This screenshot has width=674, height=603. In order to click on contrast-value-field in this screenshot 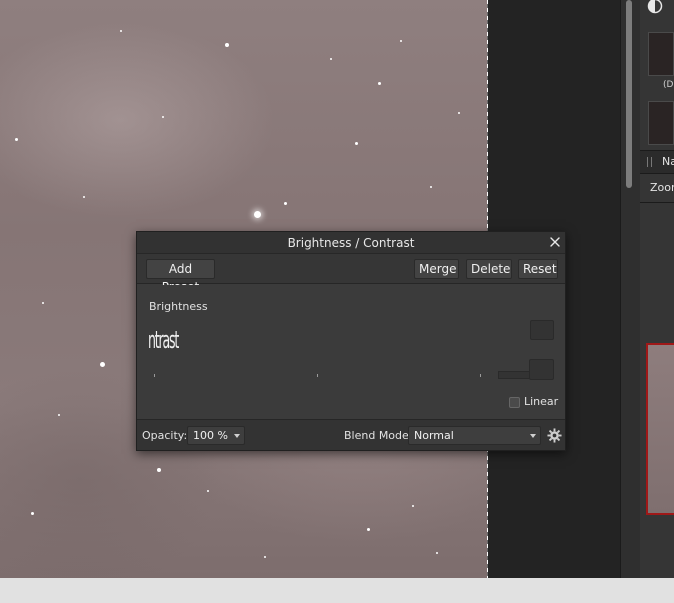, I will do `click(526, 370)`.